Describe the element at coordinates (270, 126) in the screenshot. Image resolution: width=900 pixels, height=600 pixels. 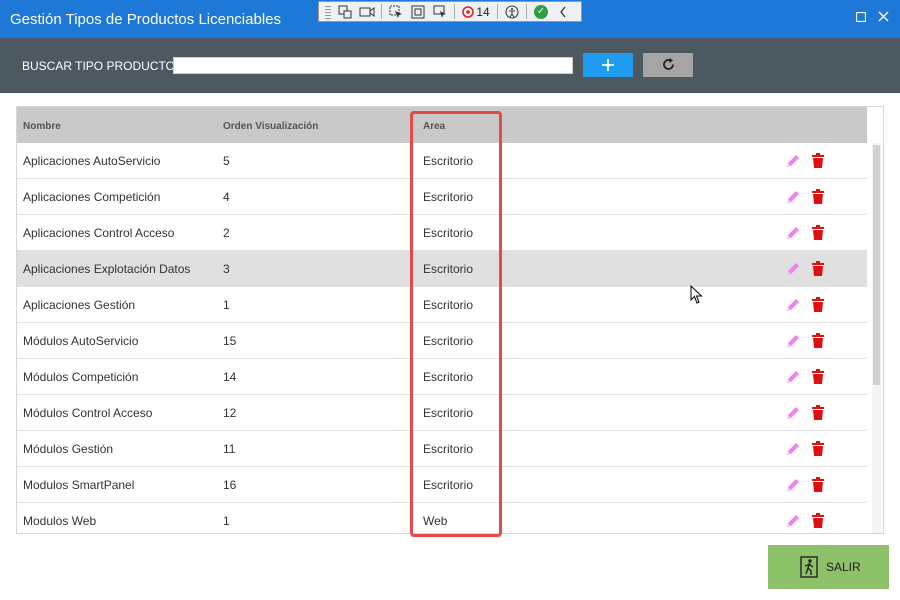
I see `column-header-orden: Orden Visualización` at that location.